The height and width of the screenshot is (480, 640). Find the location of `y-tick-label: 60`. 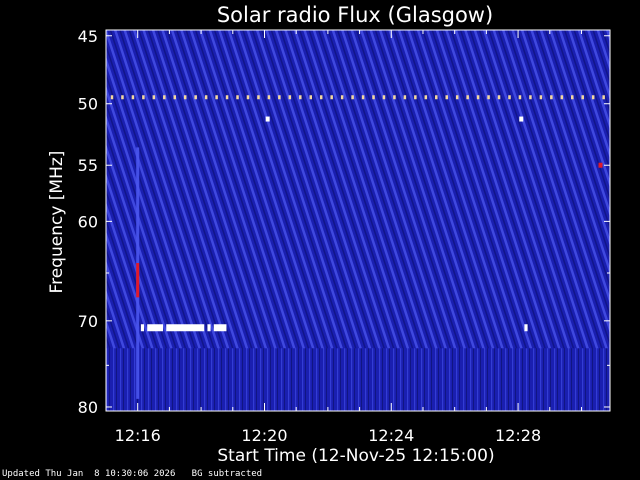

y-tick-label: 60 is located at coordinates (88, 221).